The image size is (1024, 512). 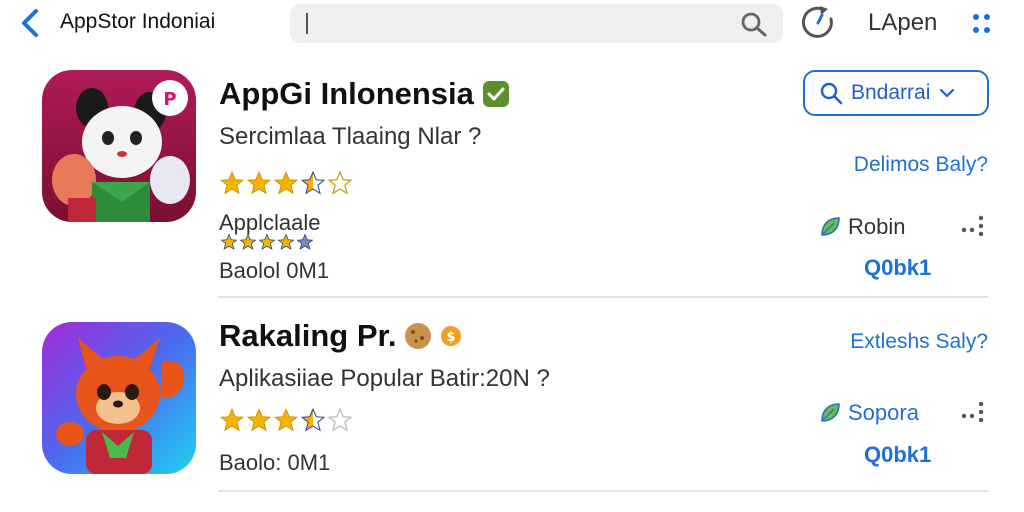 What do you see at coordinates (305, 241) in the screenshot?
I see `star-outline-icon` at bounding box center [305, 241].